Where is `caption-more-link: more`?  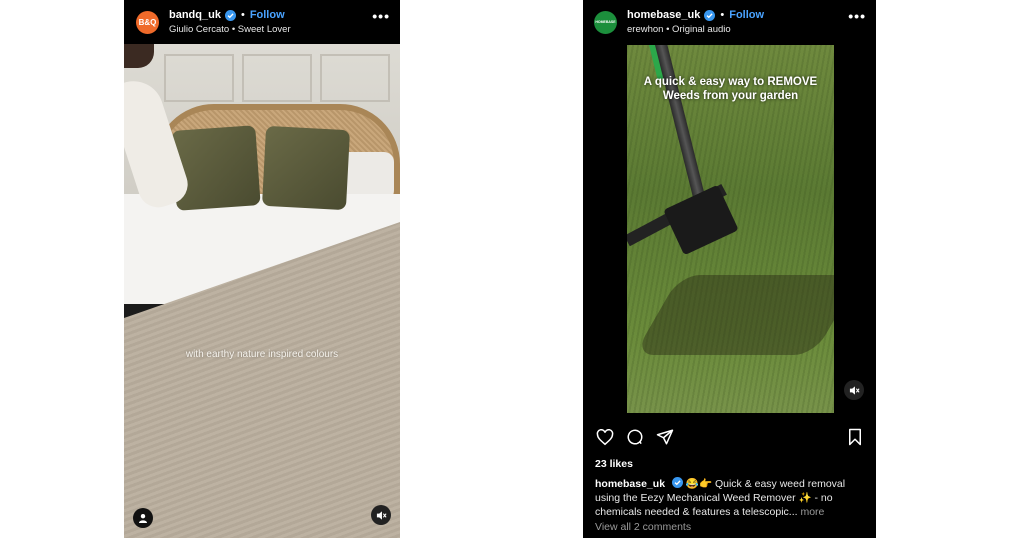
caption-more-link: more is located at coordinates (812, 512).